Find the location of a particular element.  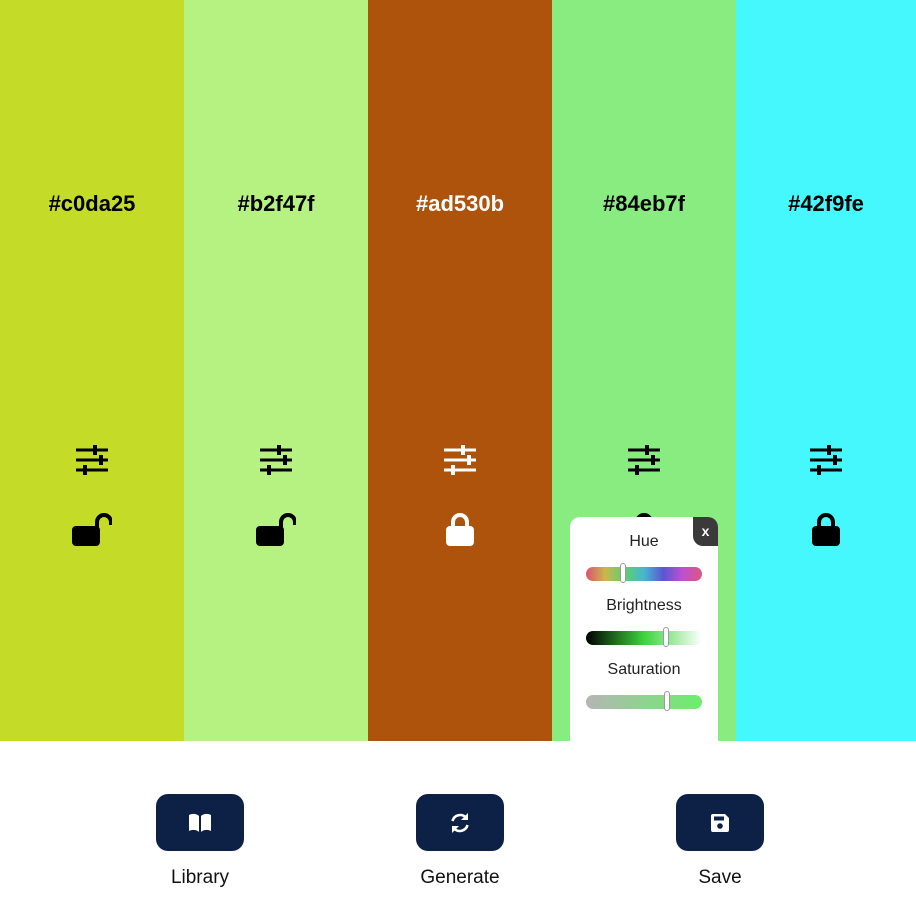

saturation-slider is located at coordinates (644, 701).